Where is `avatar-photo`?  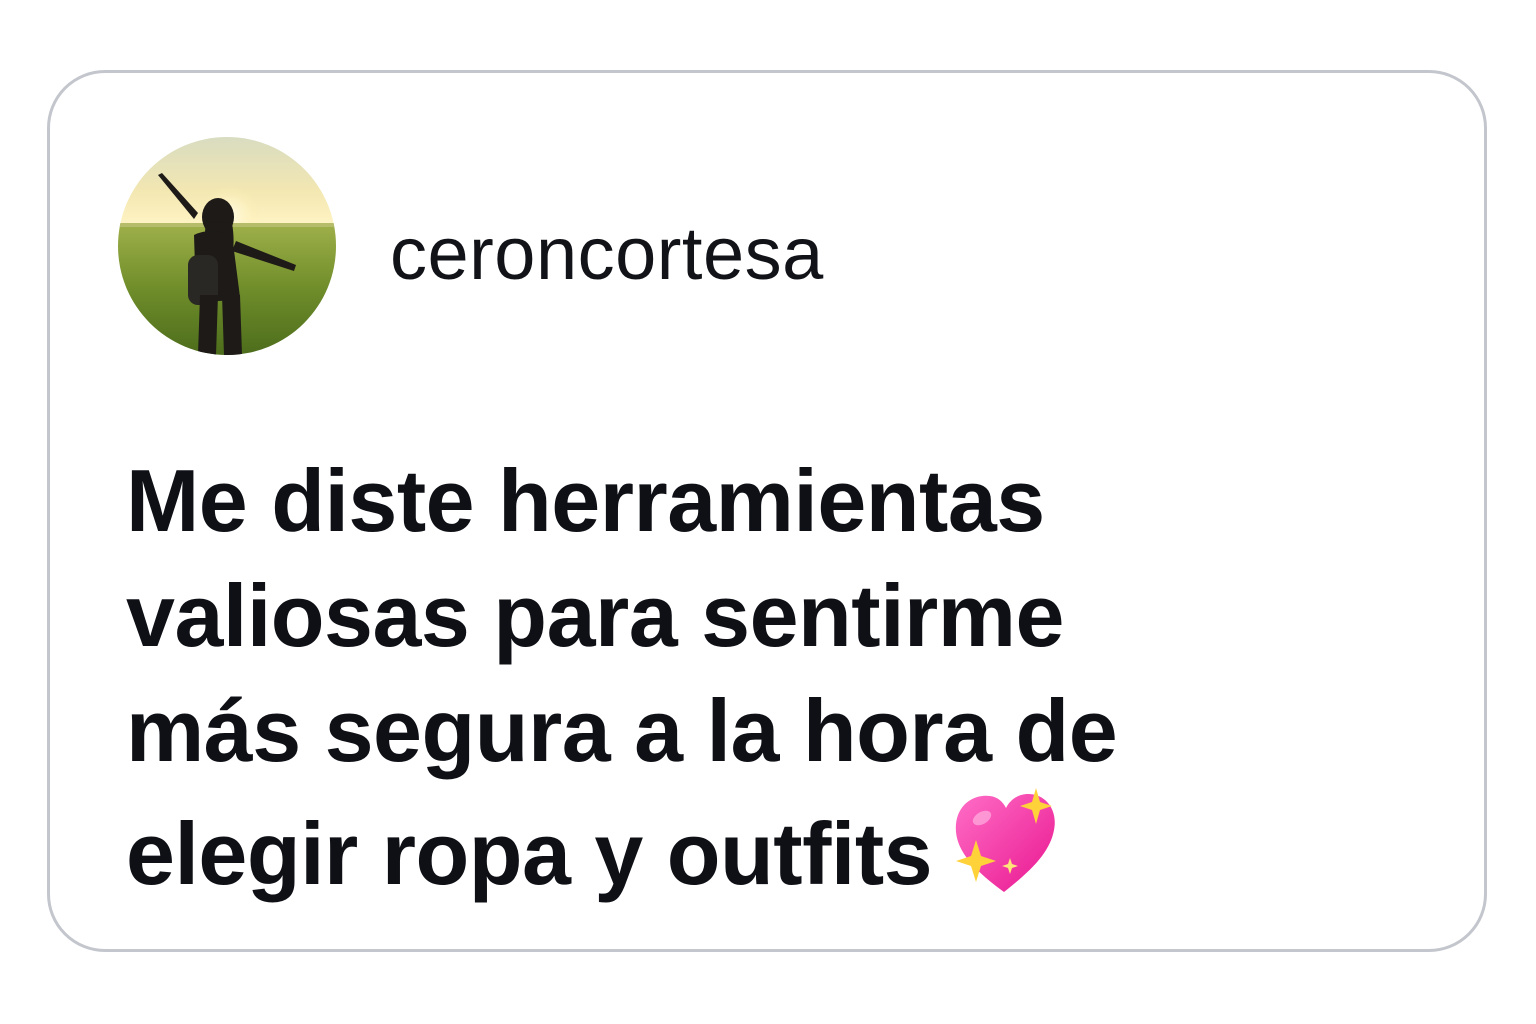 avatar-photo is located at coordinates (227, 246).